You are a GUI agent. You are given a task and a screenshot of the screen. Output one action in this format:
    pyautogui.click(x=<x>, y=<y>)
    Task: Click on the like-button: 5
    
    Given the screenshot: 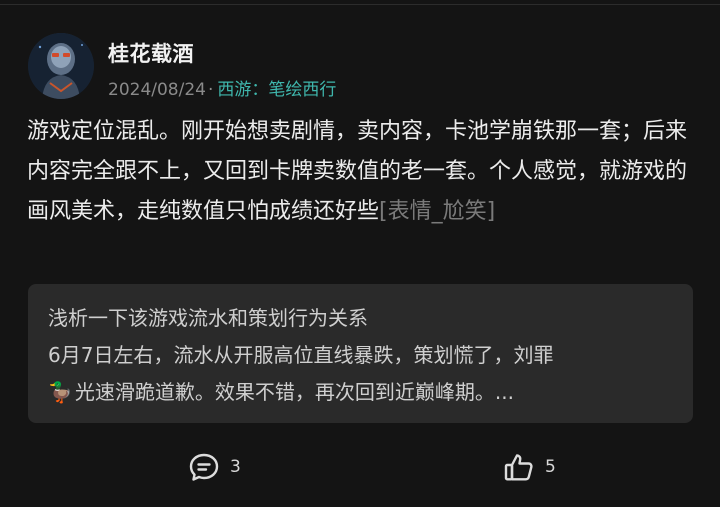 What is the action you would take?
    pyautogui.click(x=529, y=467)
    